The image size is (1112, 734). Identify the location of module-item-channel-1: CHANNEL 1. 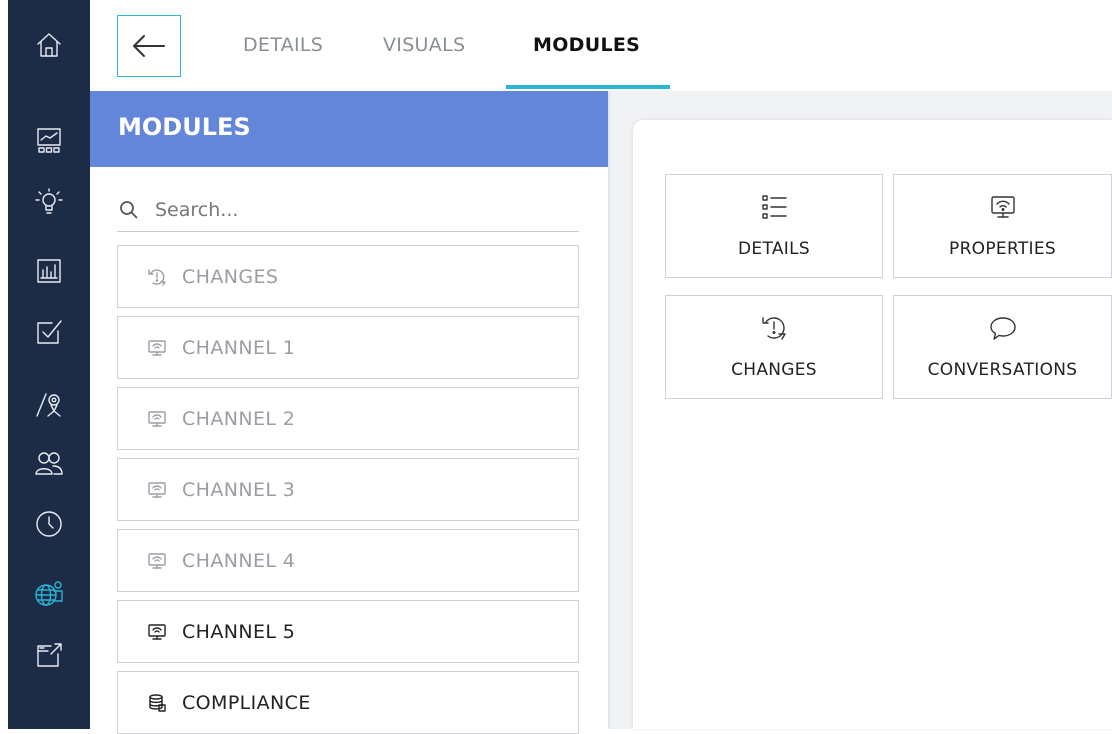
(348, 347).